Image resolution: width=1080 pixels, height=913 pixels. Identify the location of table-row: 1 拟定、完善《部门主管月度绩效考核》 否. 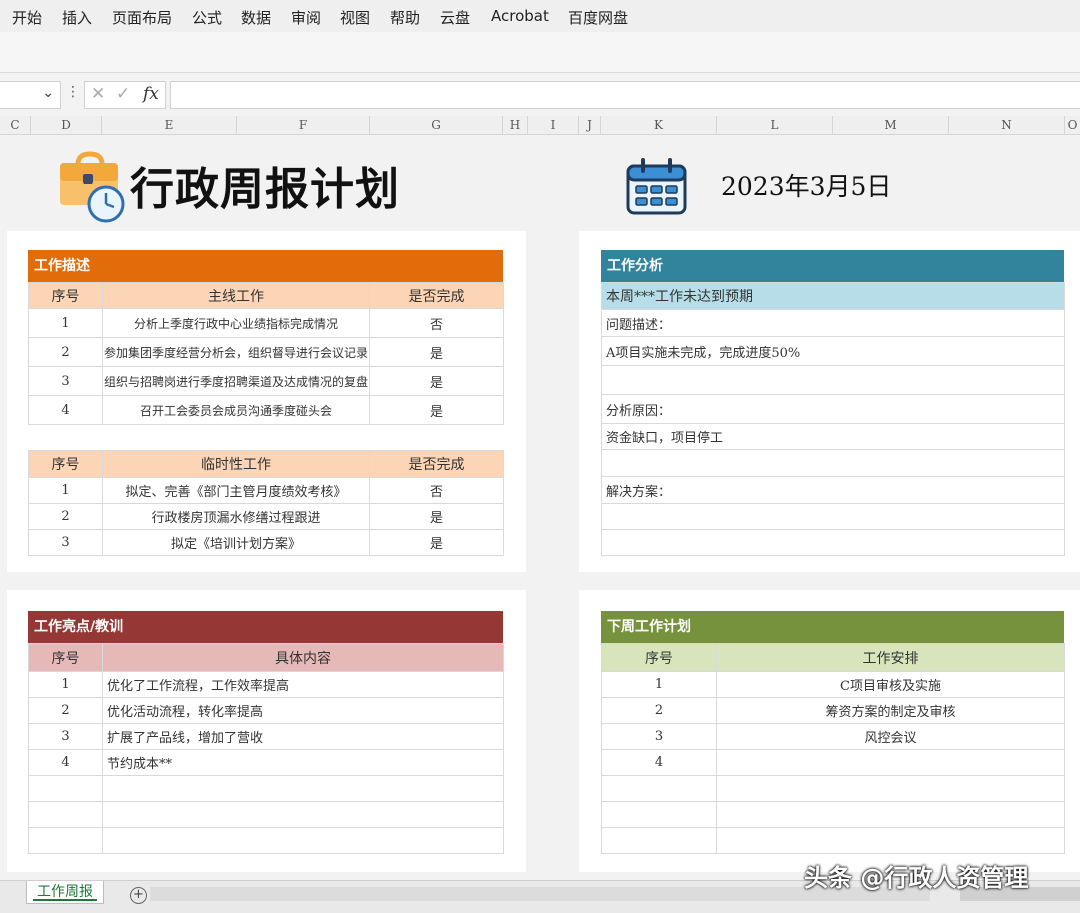
(266, 490).